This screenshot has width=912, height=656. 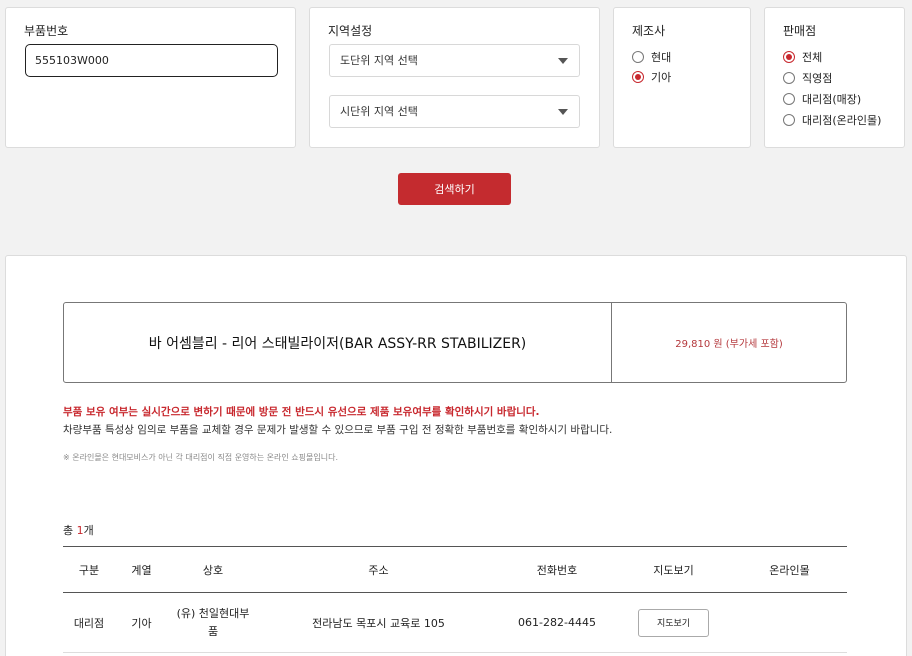 What do you see at coordinates (789, 622) in the screenshot?
I see `cell-online` at bounding box center [789, 622].